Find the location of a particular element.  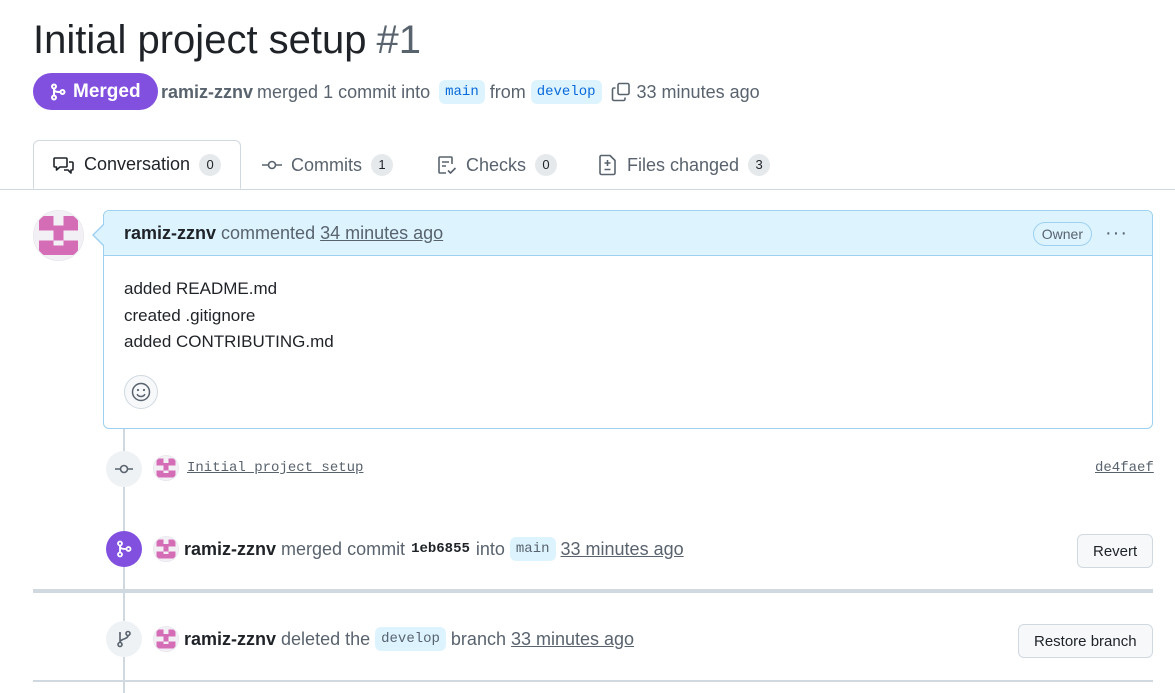

pr-author-link: ramiz-zznv is located at coordinates (207, 92).